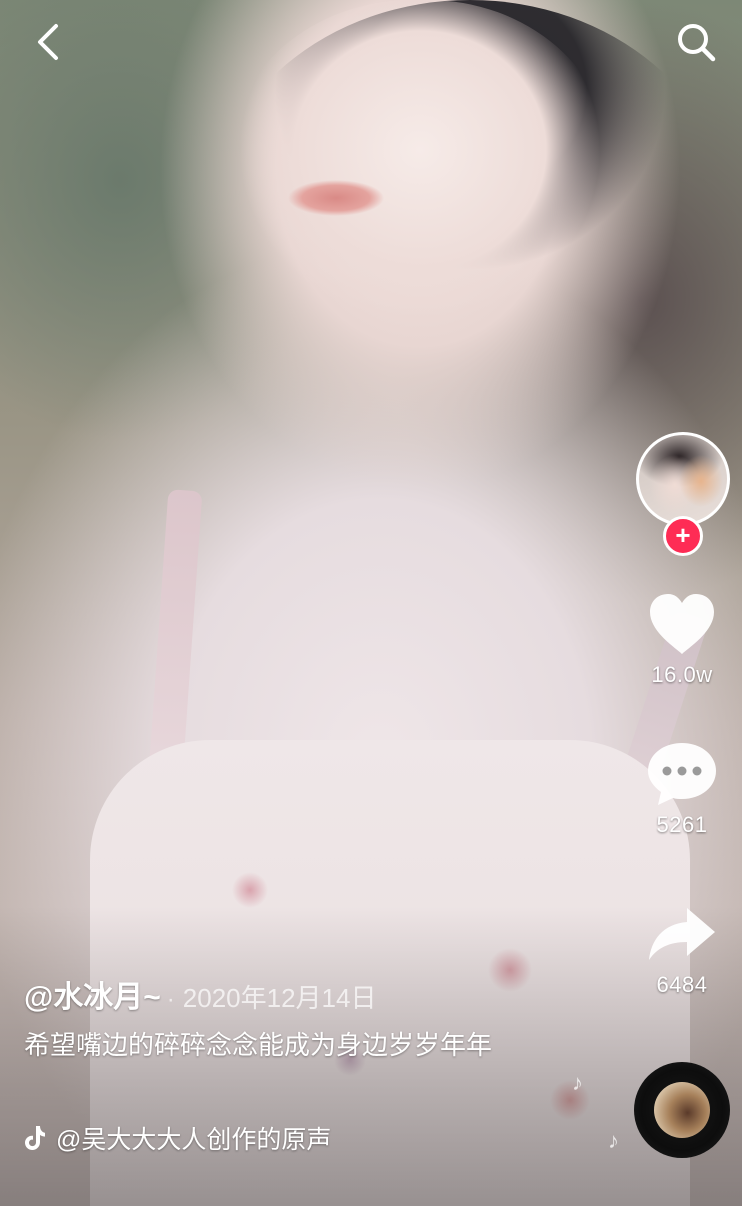  I want to click on share-button: 6484, so click(682, 947).